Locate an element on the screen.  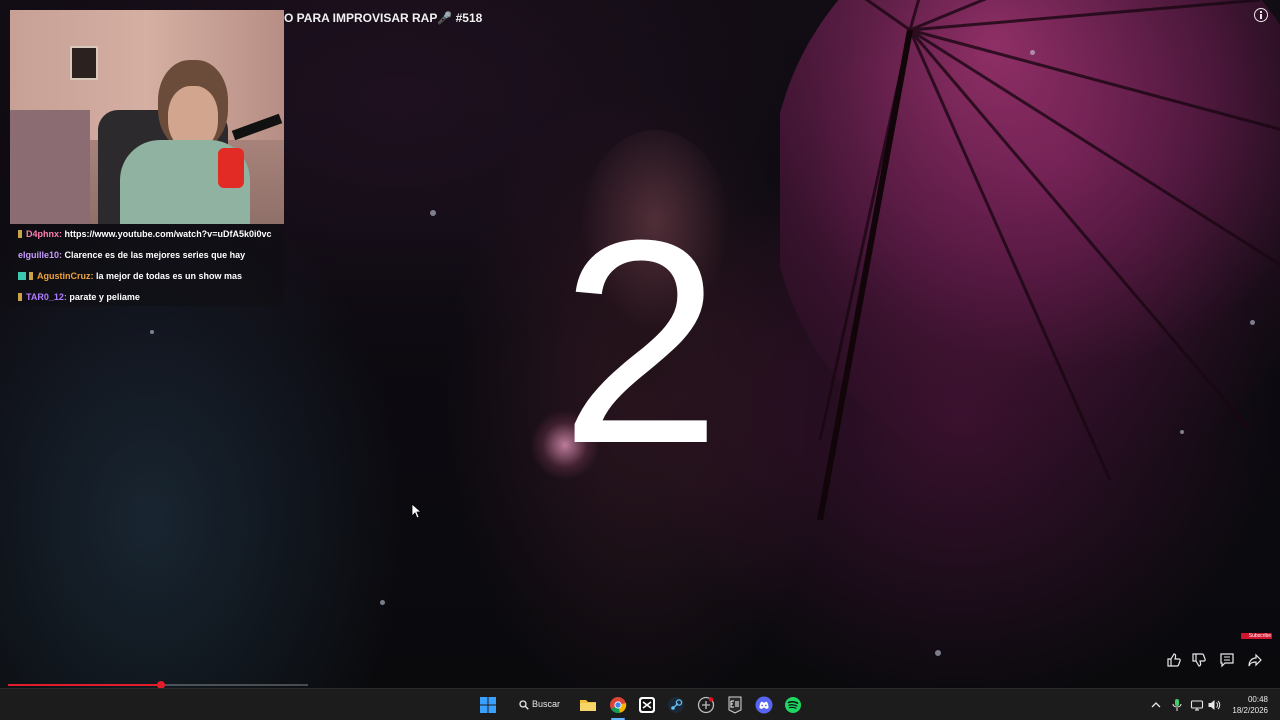
search-icon is located at coordinates (524, 705).